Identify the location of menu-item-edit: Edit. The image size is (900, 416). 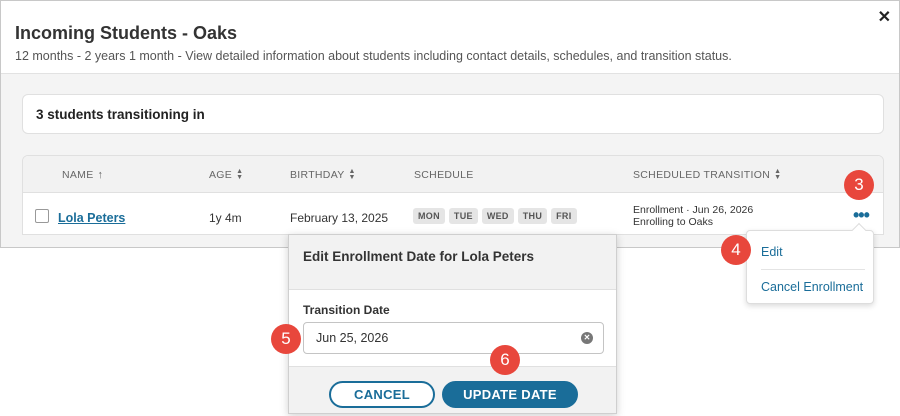
(772, 252).